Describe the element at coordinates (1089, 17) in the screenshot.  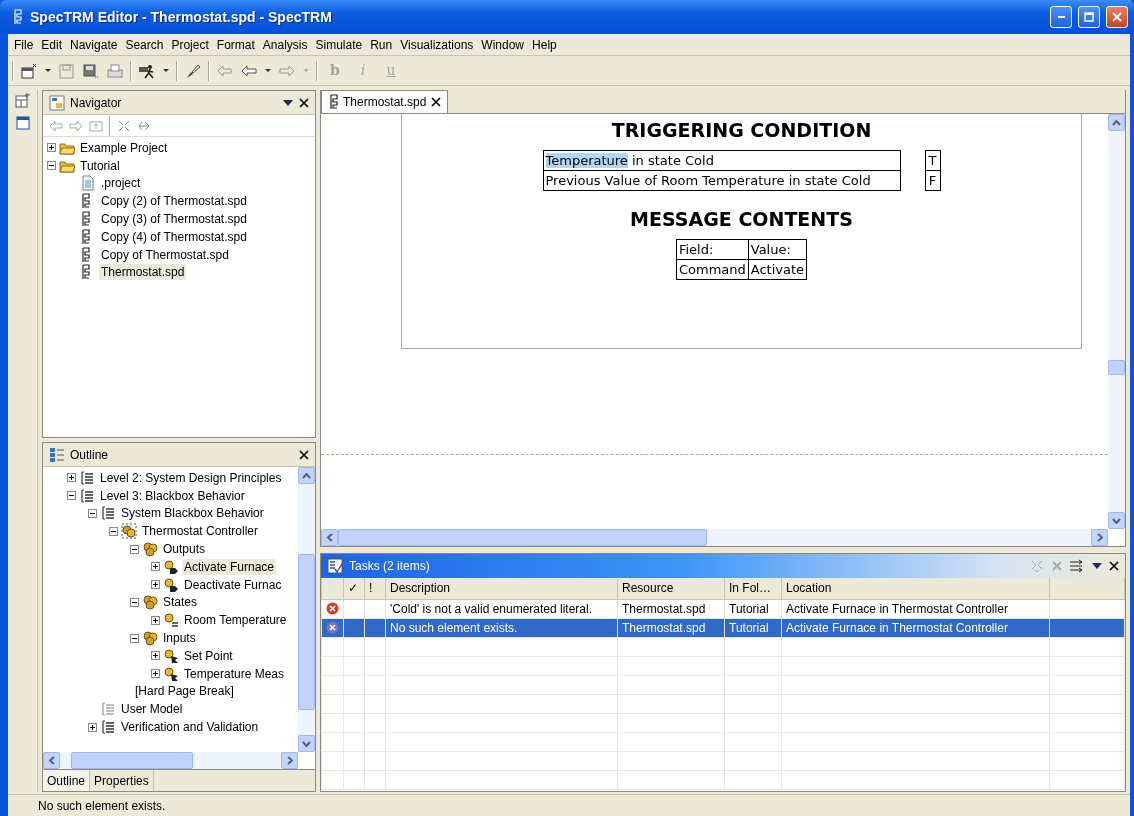
I see `maximize-button` at that location.